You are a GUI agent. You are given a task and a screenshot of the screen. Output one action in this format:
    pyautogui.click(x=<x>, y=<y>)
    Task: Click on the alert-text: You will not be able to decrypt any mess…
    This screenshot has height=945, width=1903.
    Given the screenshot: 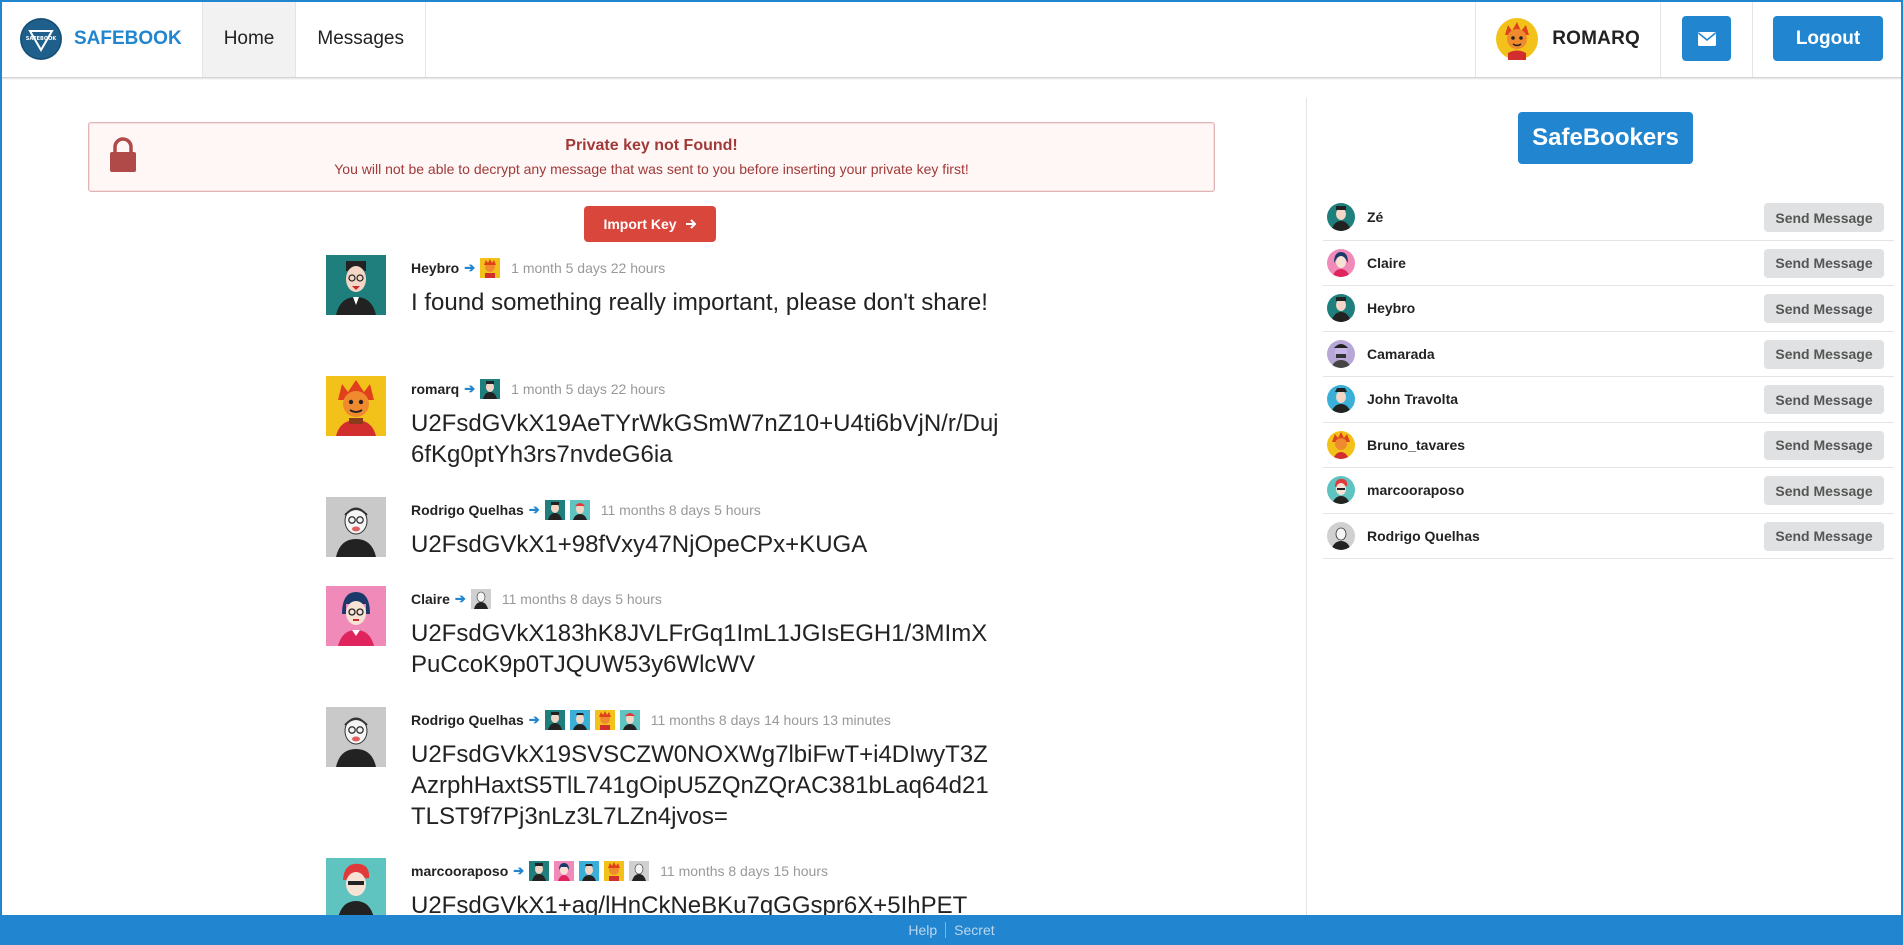 What is the action you would take?
    pyautogui.click(x=651, y=169)
    